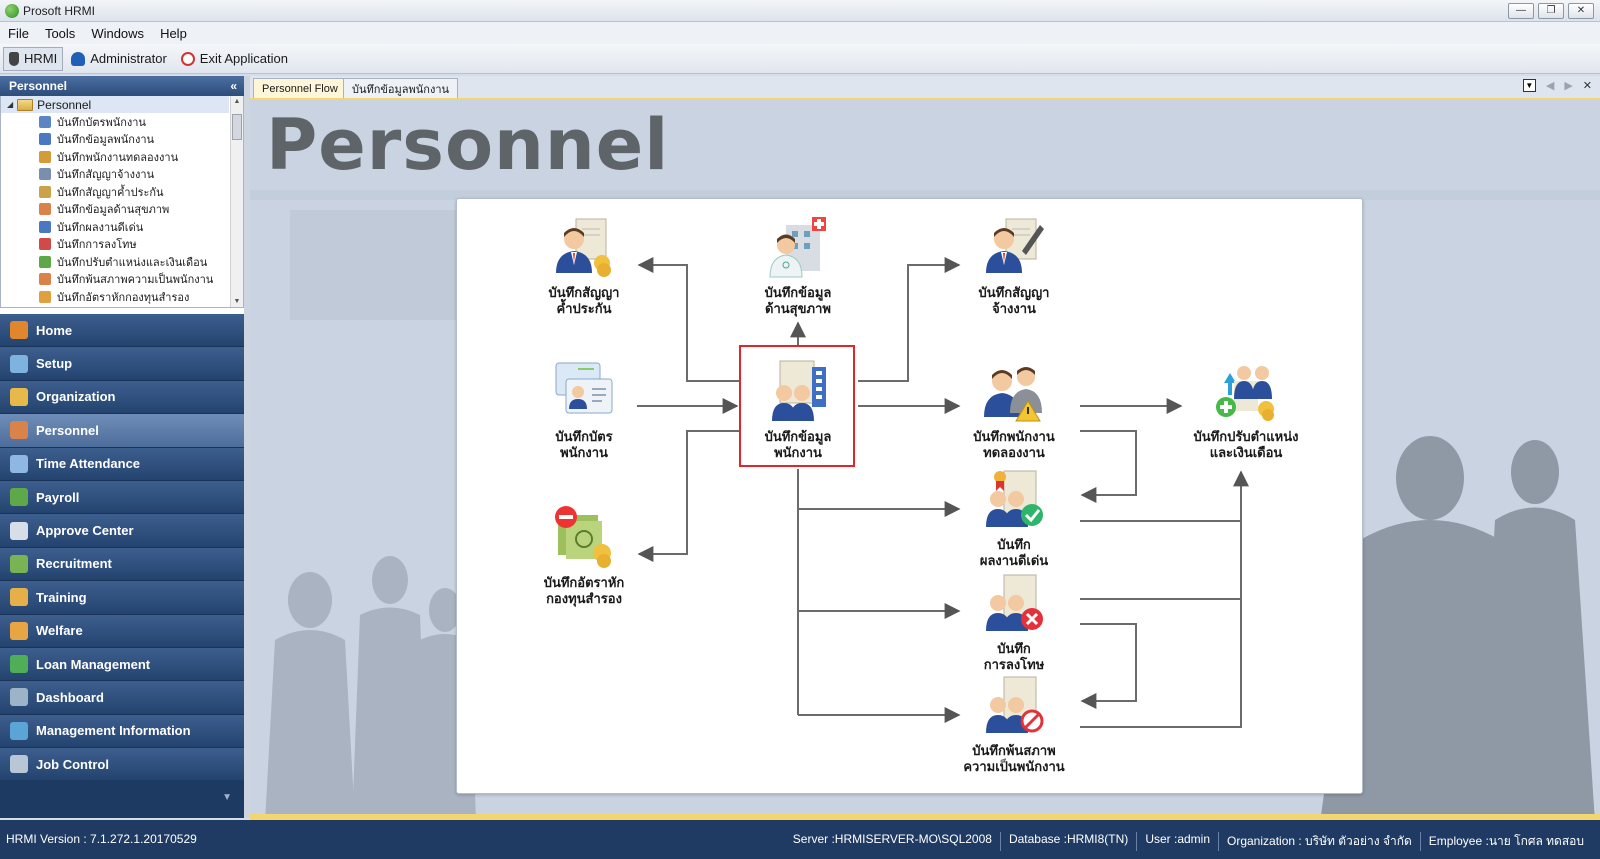 The height and width of the screenshot is (859, 1600). Describe the element at coordinates (122, 731) in the screenshot. I see `nav-item-management-information: Management Information` at that location.